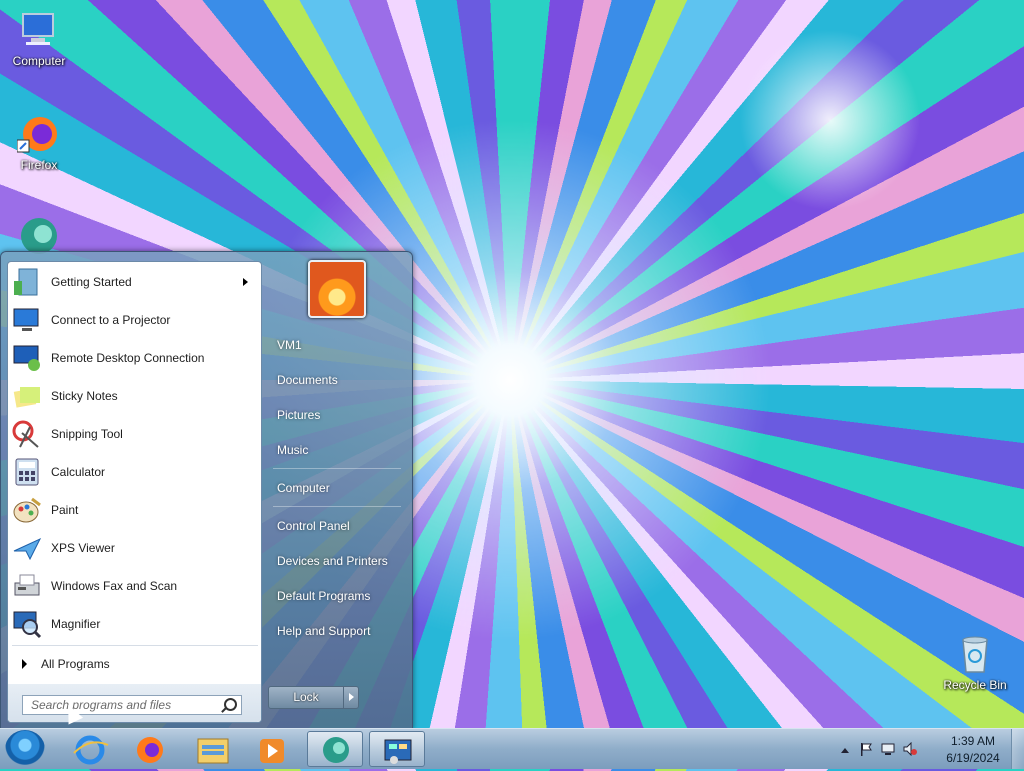 The image size is (1024, 771). Describe the element at coordinates (27, 586) in the screenshot. I see `fax-scan-icon` at that location.